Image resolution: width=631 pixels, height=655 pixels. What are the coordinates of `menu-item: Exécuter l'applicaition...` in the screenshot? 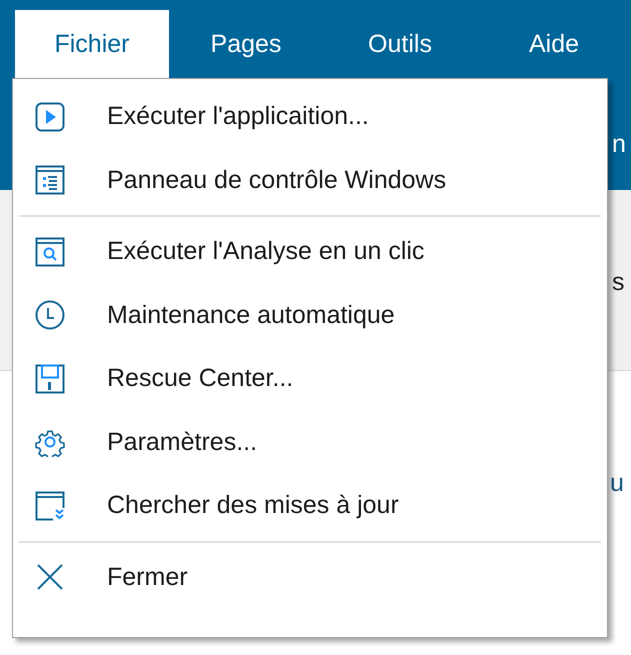 It's located at (310, 116).